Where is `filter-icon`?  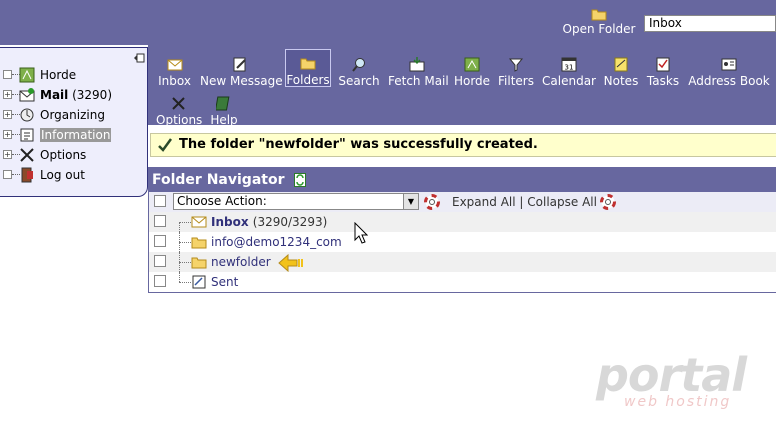
filter-icon is located at coordinates (516, 65).